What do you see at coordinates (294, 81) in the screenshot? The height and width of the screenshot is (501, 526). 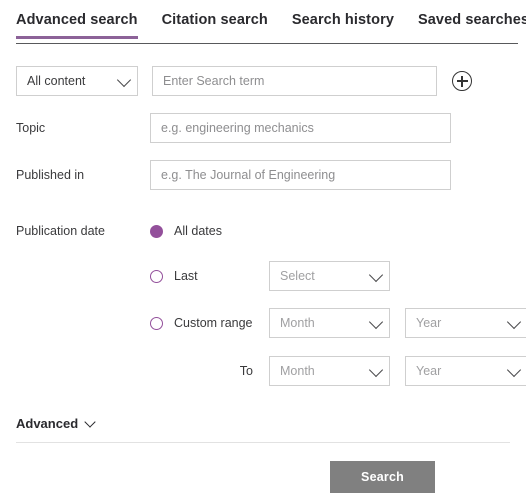 I see `search-term-input` at bounding box center [294, 81].